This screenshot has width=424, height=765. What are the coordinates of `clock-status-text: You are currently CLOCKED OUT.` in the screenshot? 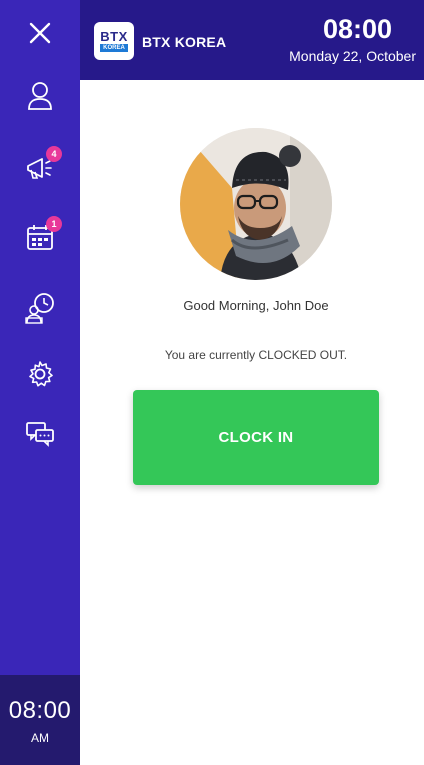 It's located at (256, 355).